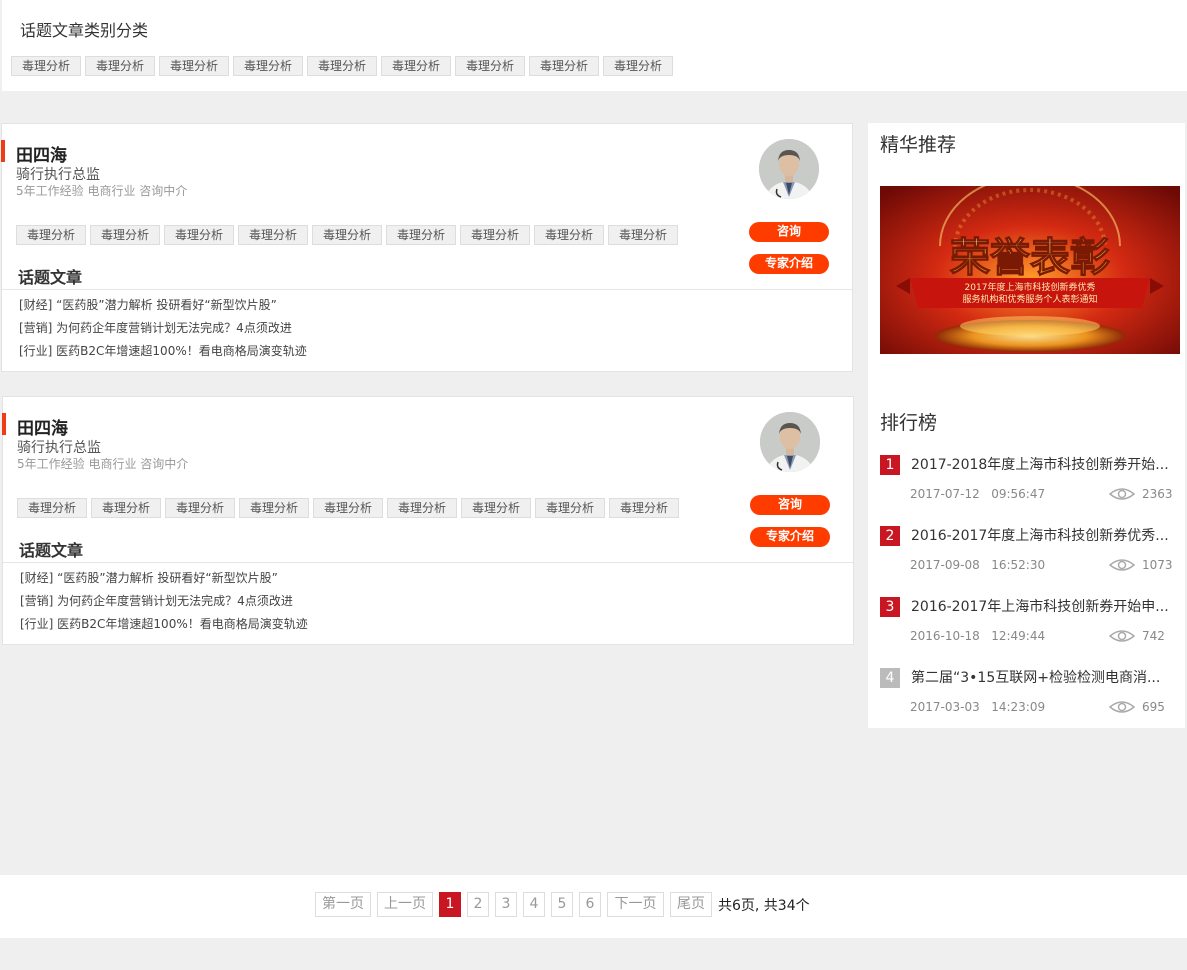  I want to click on banner-subtitle-line2: 服务机构和优秀服务个人表彰通知, so click(1029, 299).